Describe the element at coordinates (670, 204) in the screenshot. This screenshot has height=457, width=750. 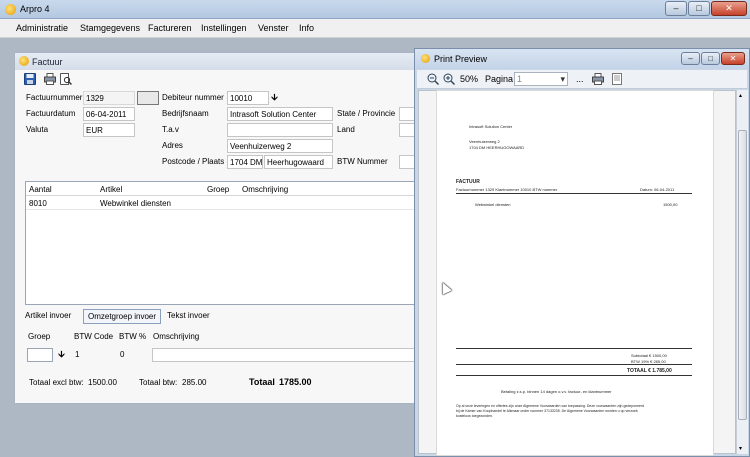
I see `doc-line-amount: 1500,00` at that location.